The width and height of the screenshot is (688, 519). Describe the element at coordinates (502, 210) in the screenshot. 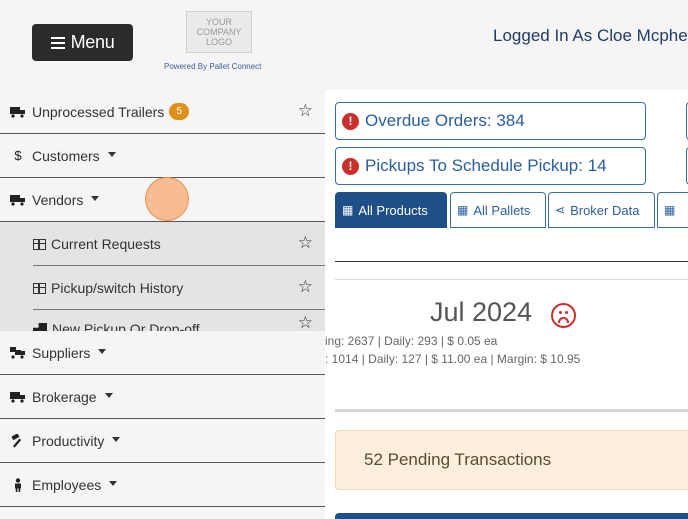

I see `tab-label: All Pallets` at that location.